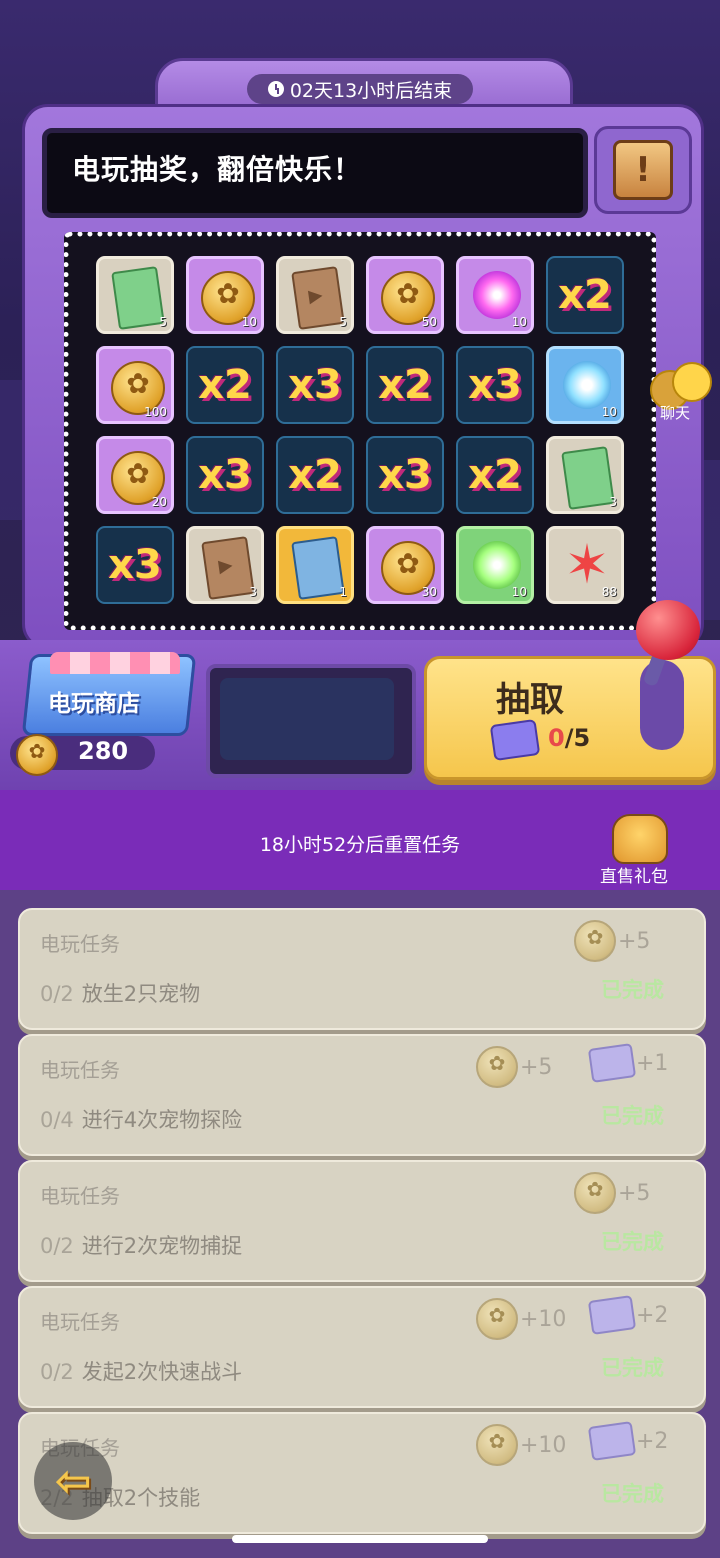  What do you see at coordinates (162, 1372) in the screenshot?
I see `task-text: 发起2次快速战斗` at bounding box center [162, 1372].